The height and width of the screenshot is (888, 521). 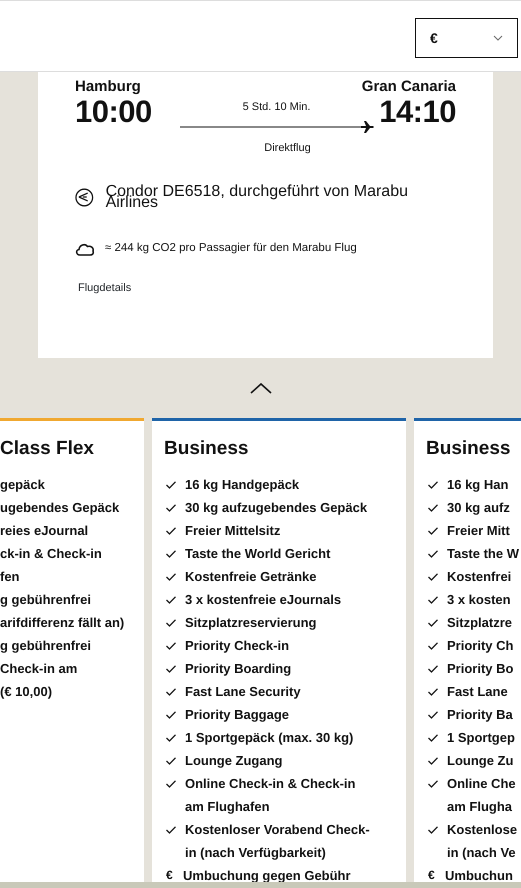 What do you see at coordinates (480, 669) in the screenshot?
I see `feature-text: Priority Bo` at bounding box center [480, 669].